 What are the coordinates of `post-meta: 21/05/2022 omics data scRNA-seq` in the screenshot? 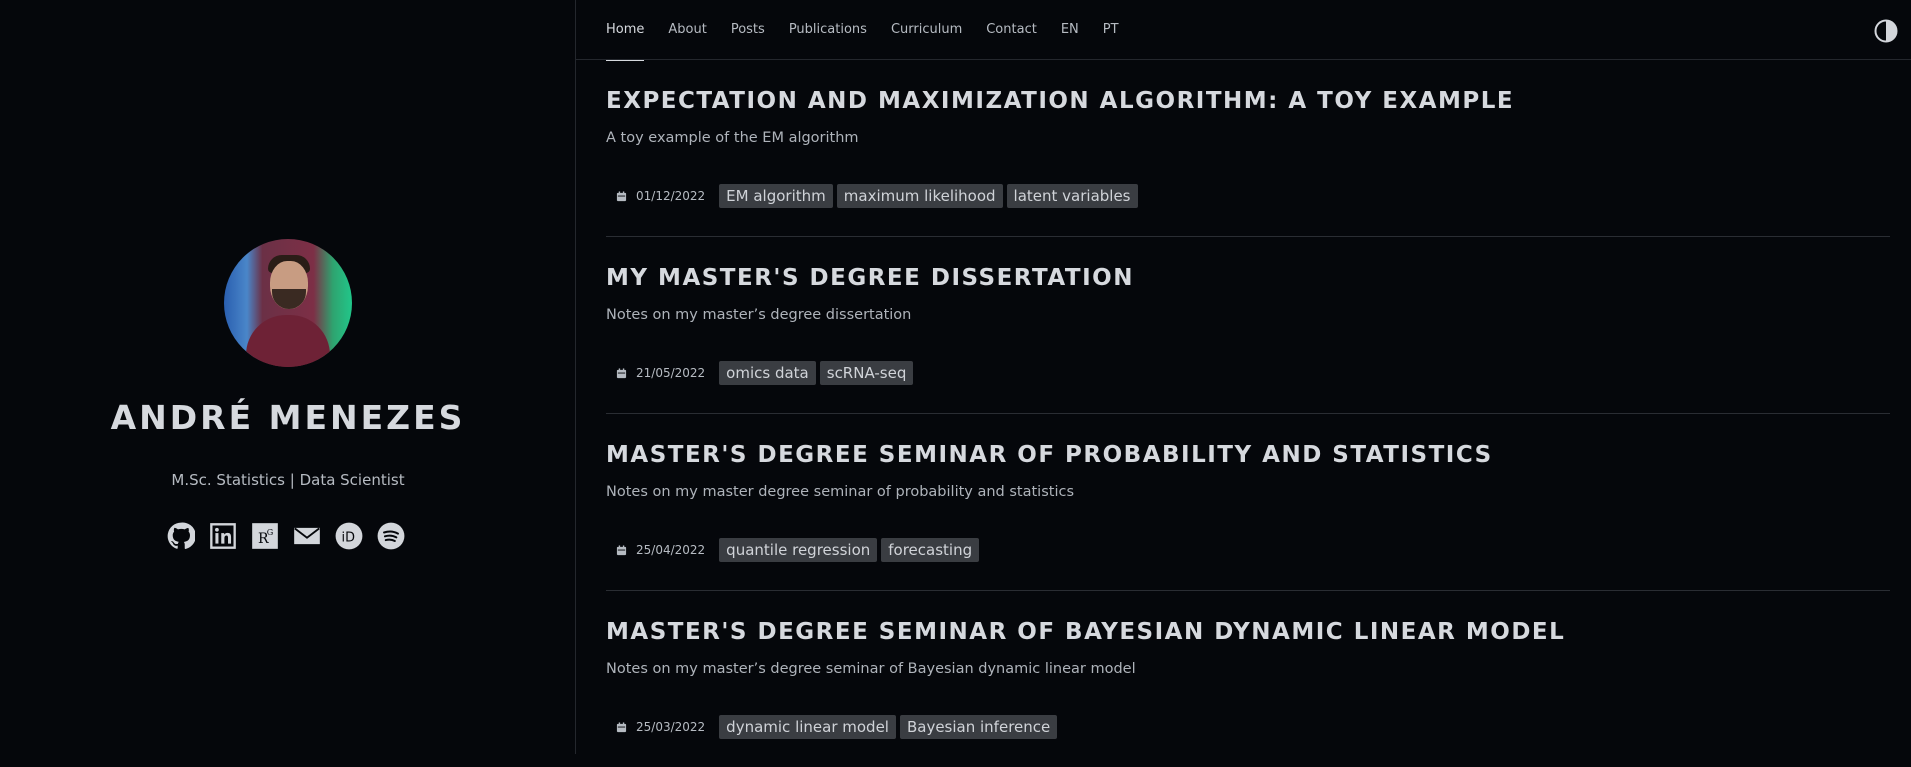 It's located at (766, 373).